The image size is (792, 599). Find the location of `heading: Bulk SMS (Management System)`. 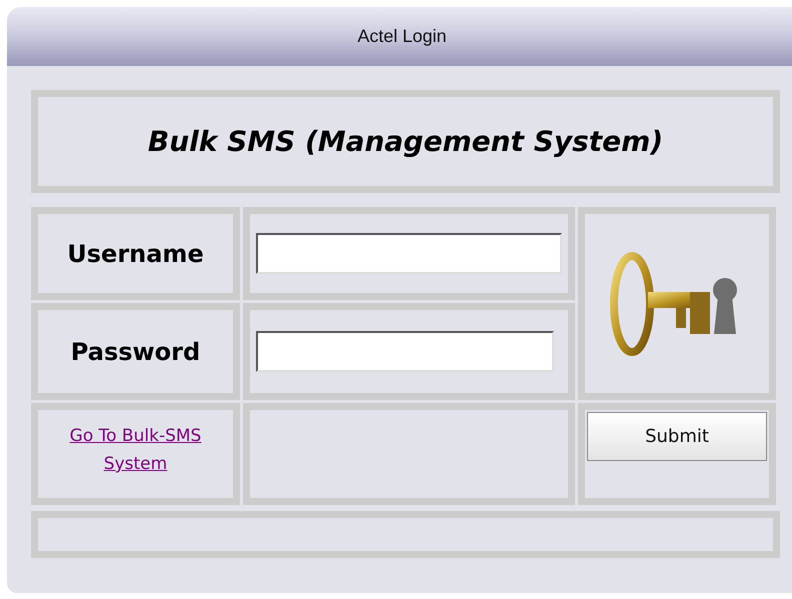

heading: Bulk SMS (Management System) is located at coordinates (406, 142).